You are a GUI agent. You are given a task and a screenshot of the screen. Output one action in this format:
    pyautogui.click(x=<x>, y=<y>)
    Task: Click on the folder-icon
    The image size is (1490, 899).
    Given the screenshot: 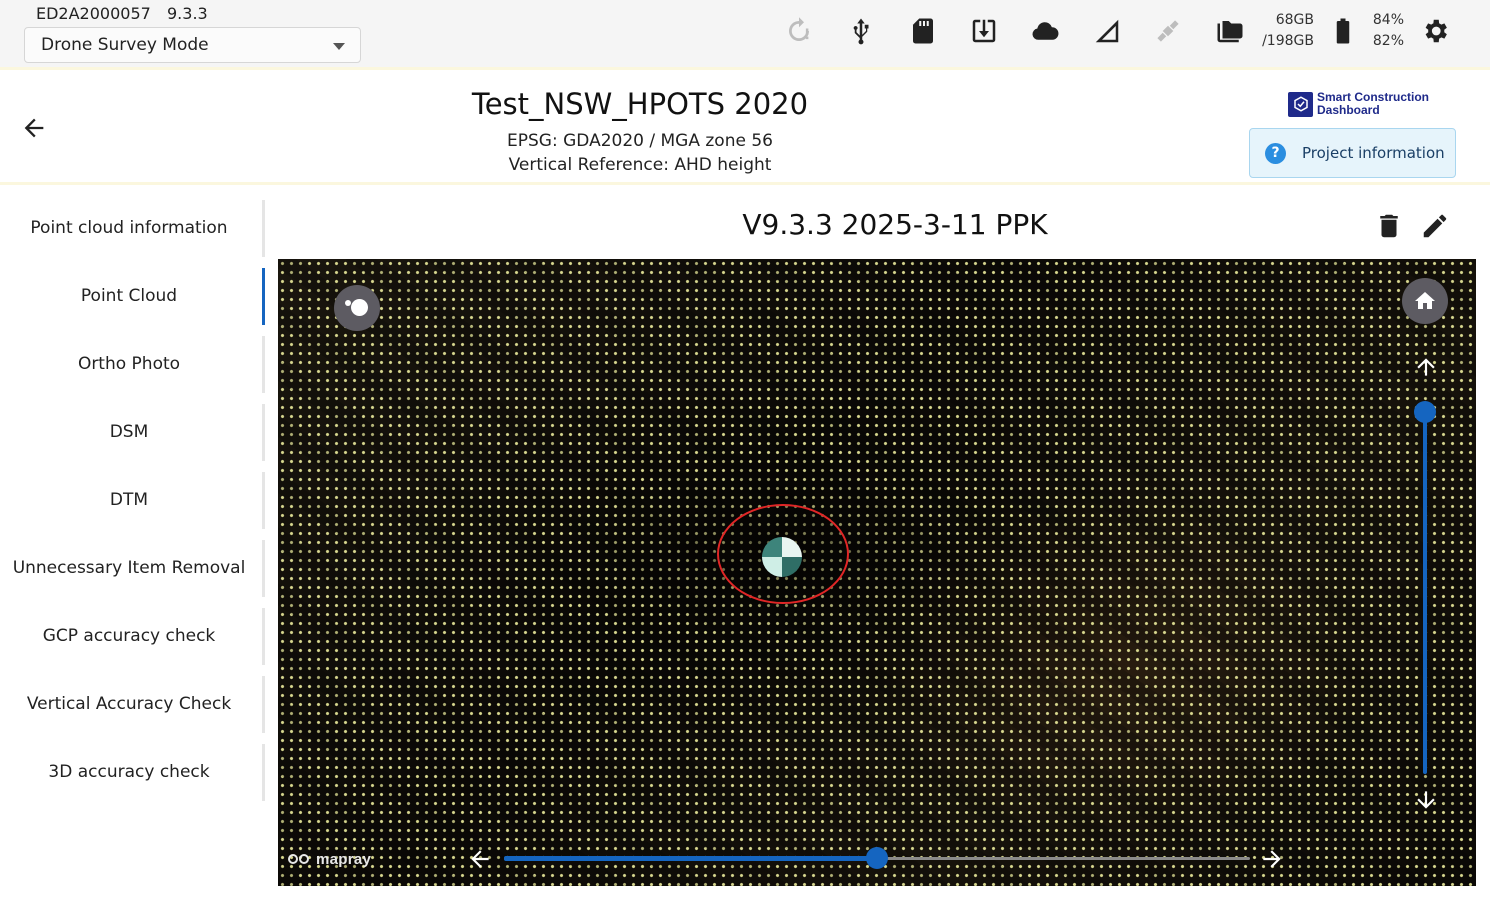 What is the action you would take?
    pyautogui.click(x=1230, y=31)
    